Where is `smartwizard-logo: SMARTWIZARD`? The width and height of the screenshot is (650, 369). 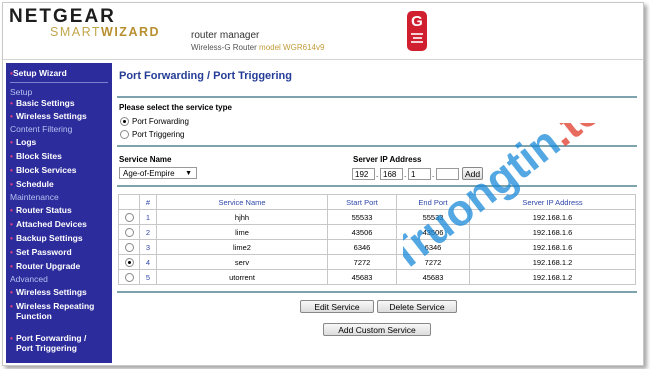 smartwizard-logo: SMARTWIZARD is located at coordinates (105, 32).